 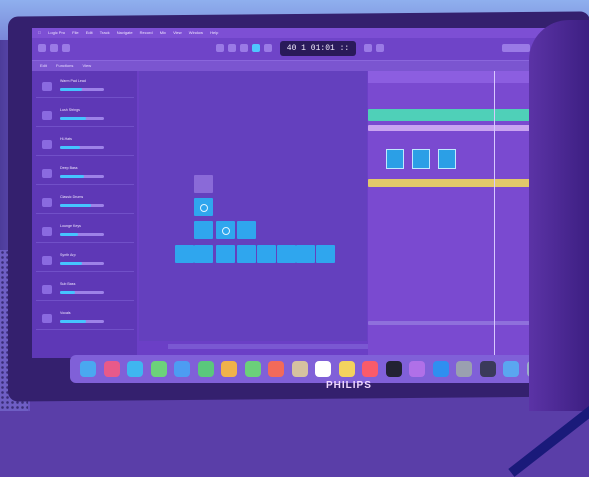 I want to click on stop-button, so click(x=244, y=48).